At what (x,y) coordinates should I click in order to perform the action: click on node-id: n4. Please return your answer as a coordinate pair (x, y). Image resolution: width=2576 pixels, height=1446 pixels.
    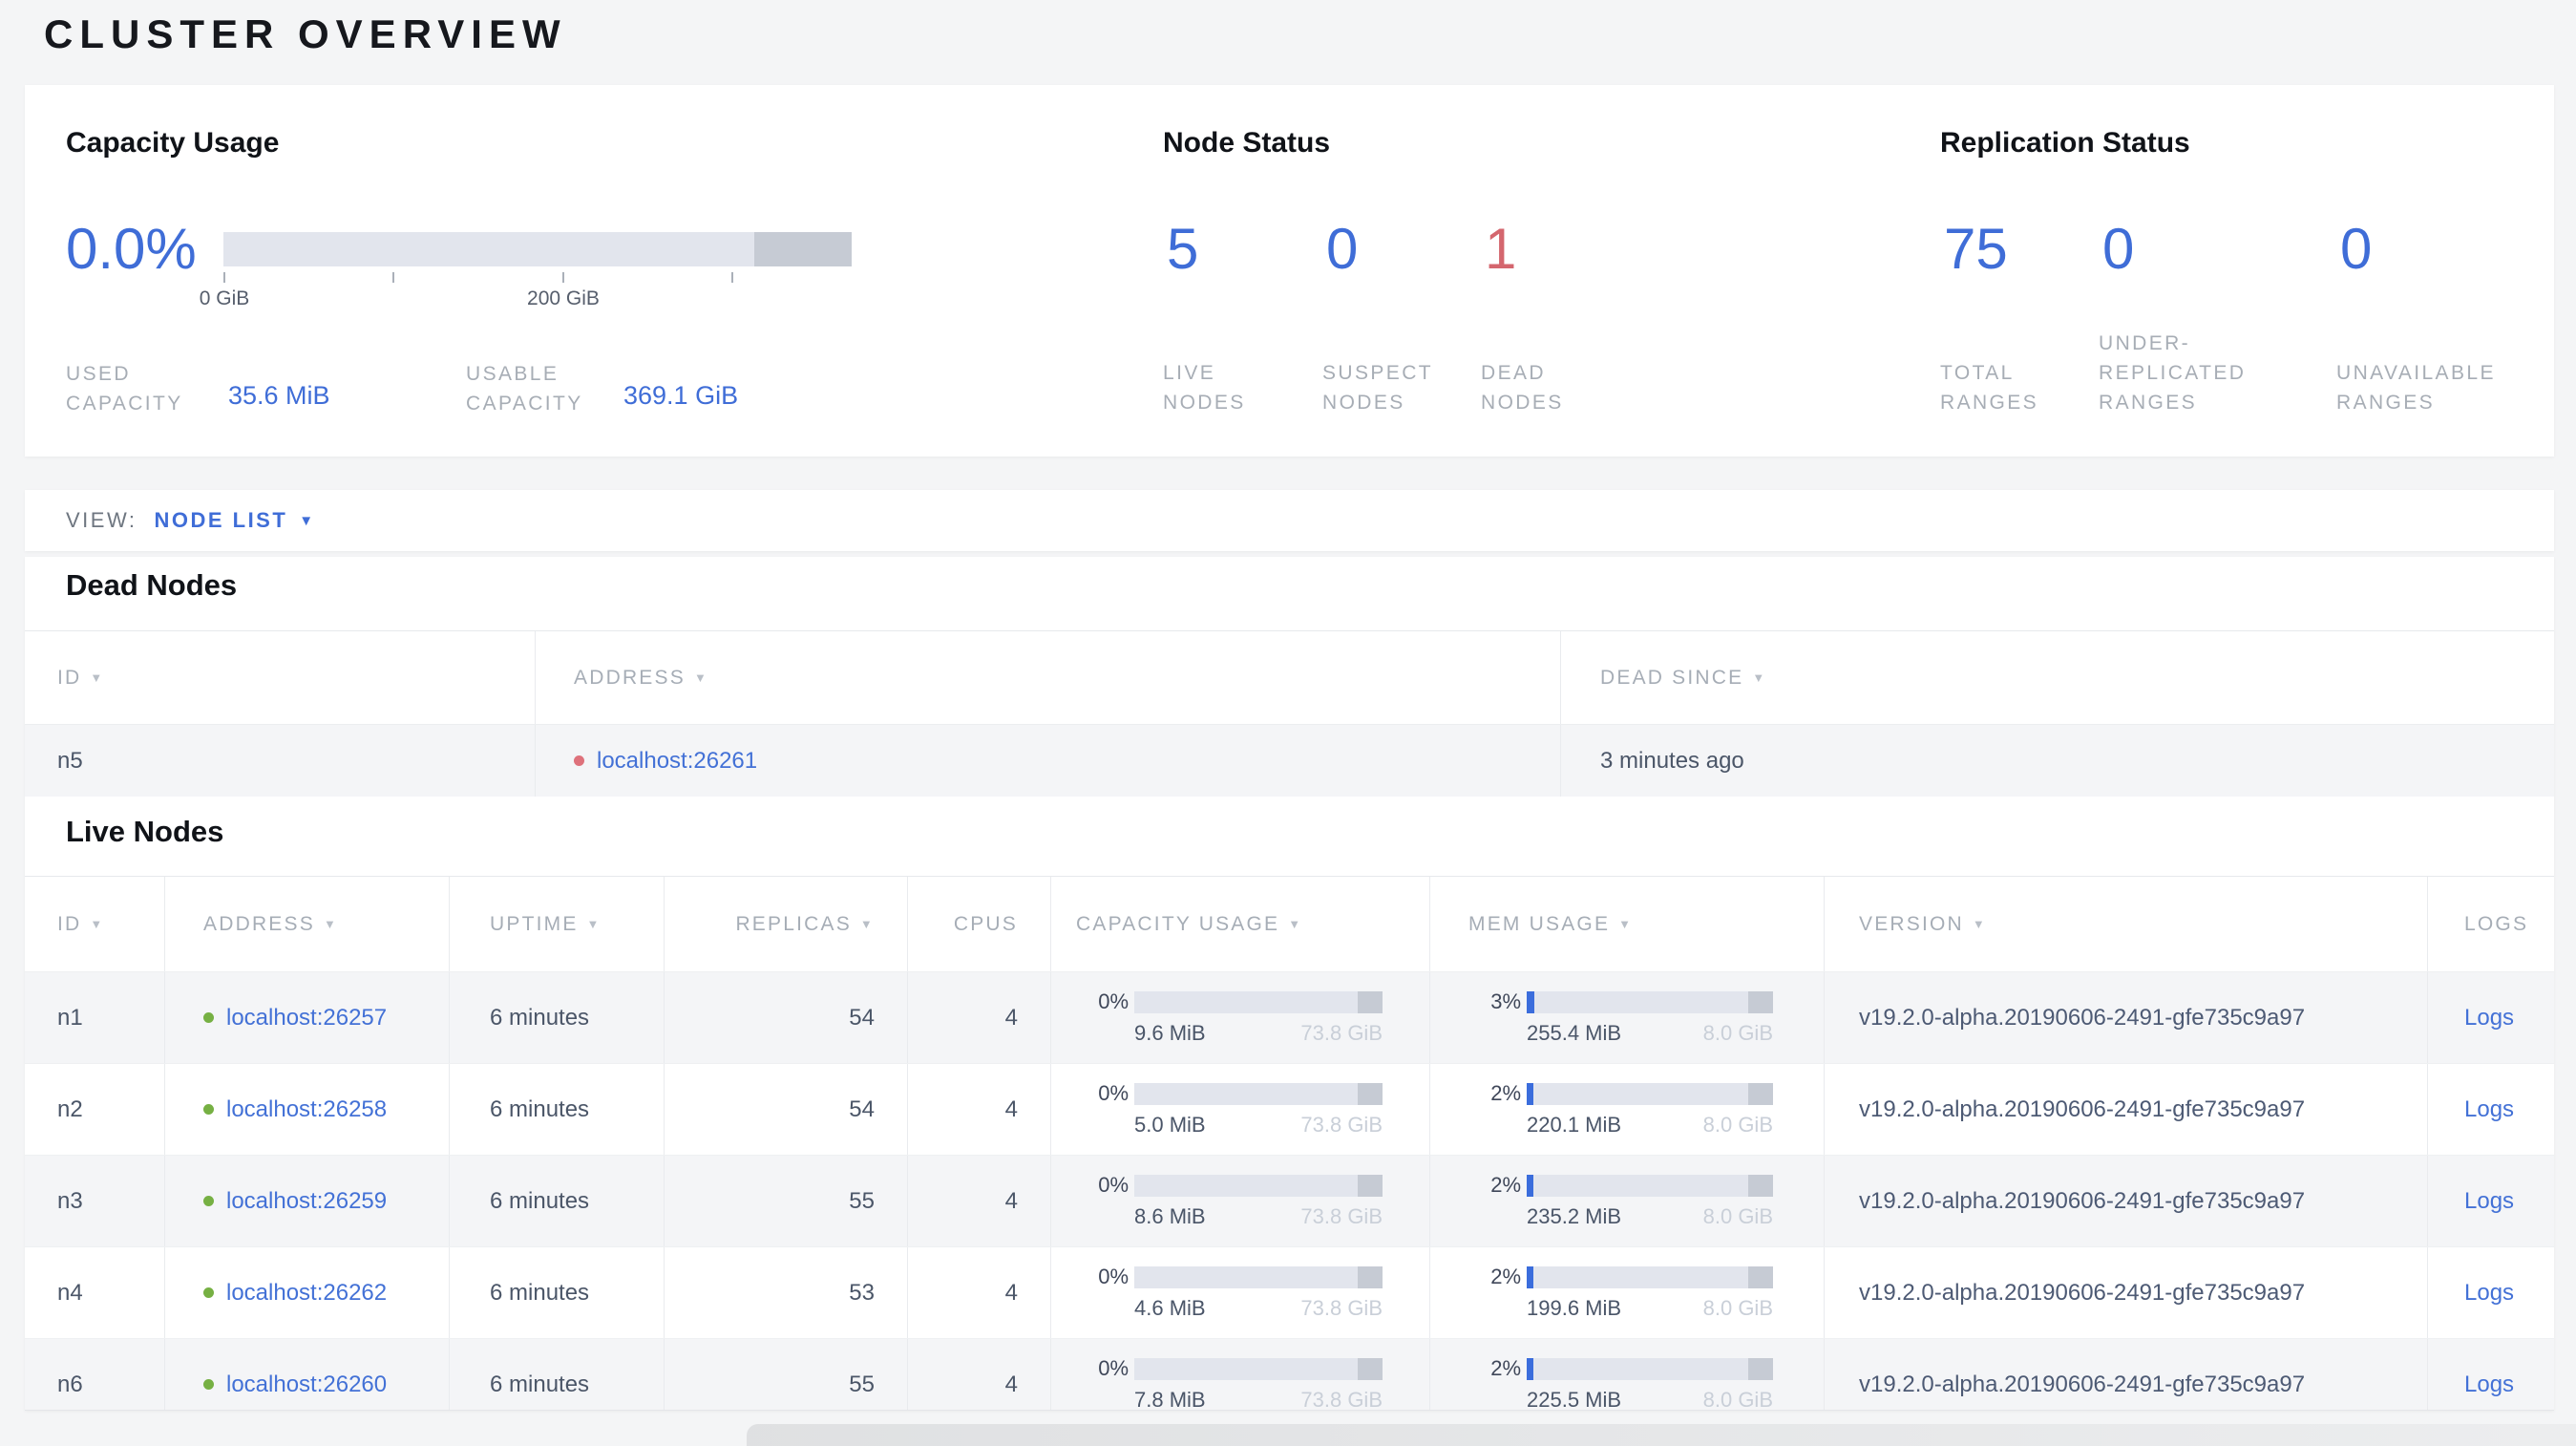
    Looking at the image, I should click on (70, 1292).